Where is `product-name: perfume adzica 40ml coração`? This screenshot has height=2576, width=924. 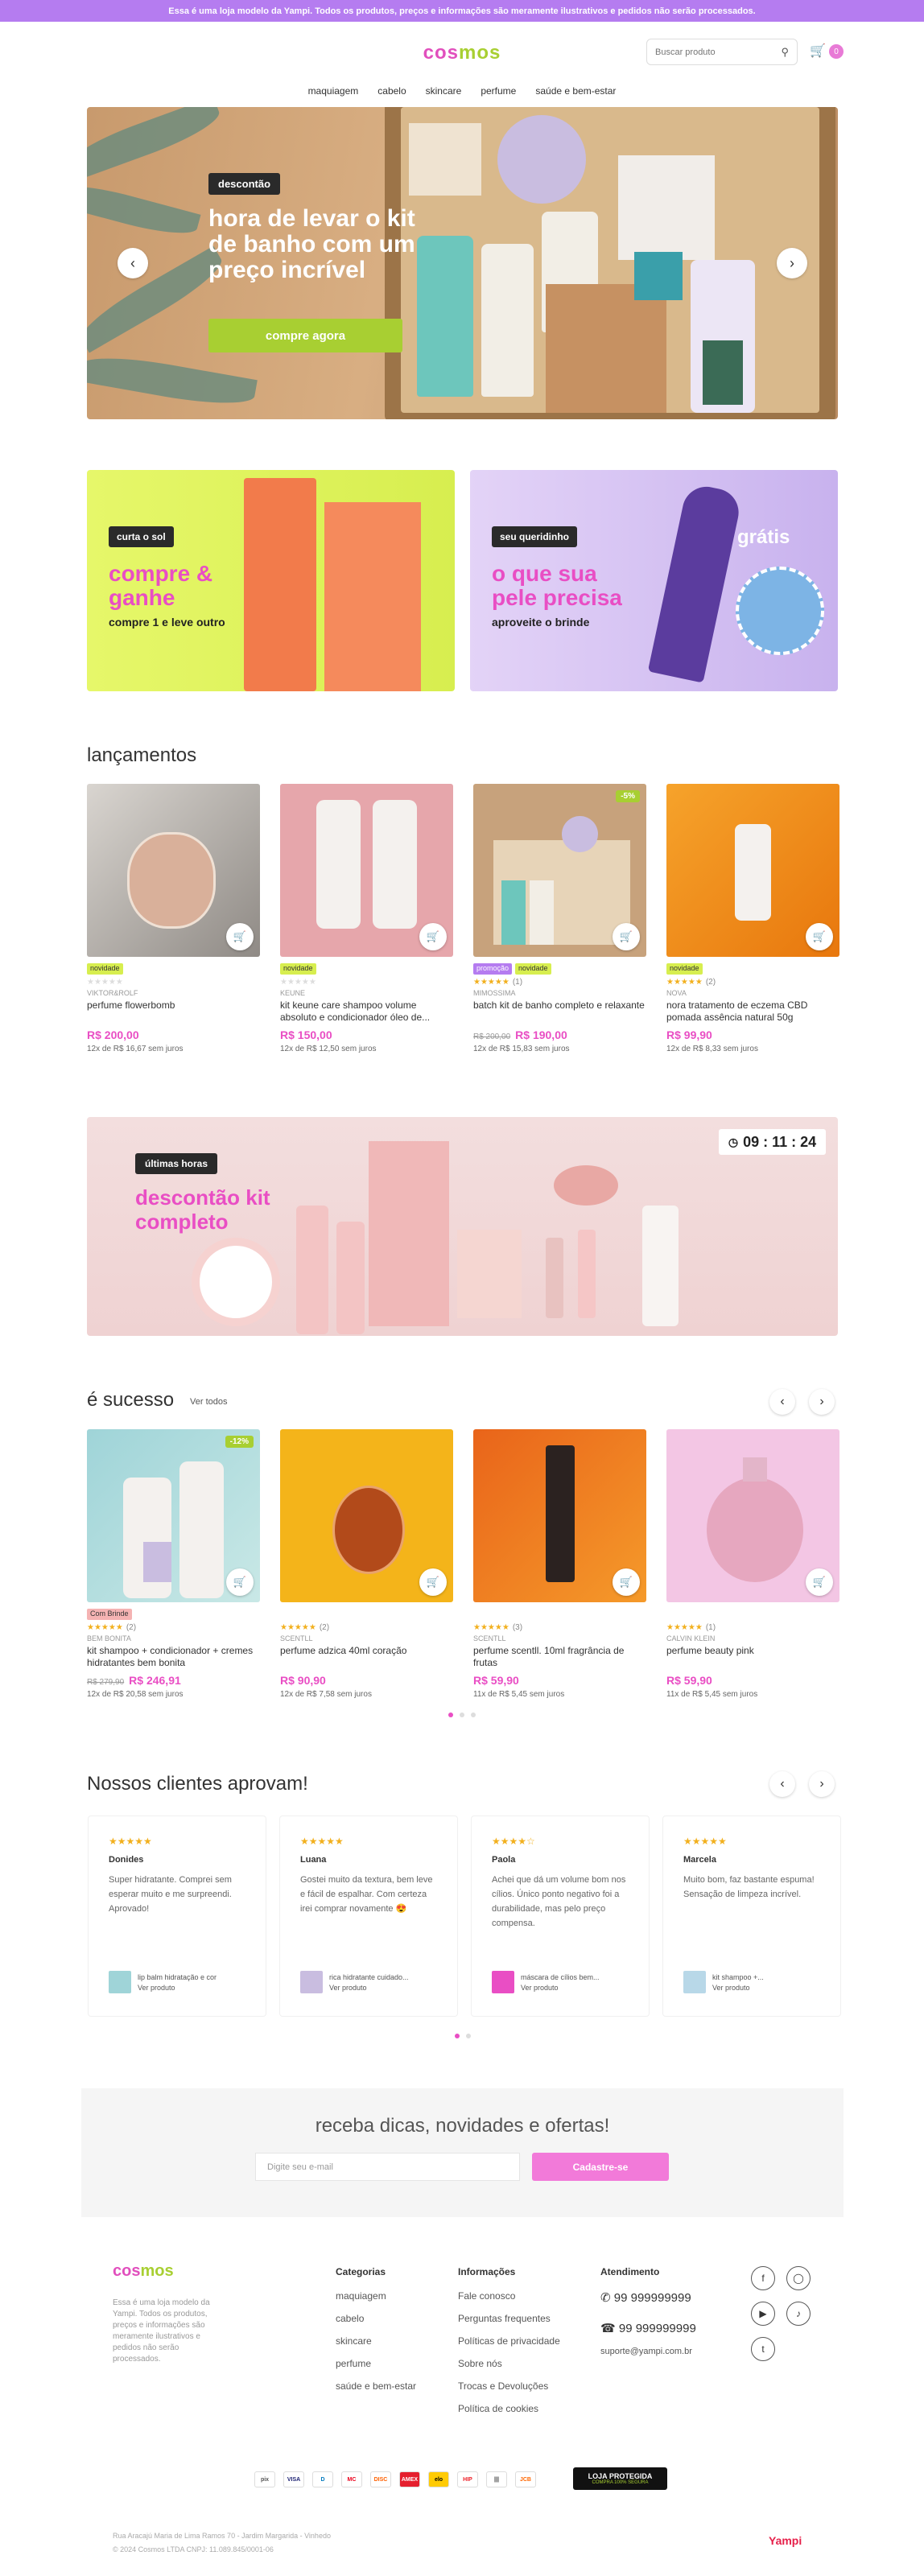 product-name: perfume adzica 40ml coração is located at coordinates (367, 1657).